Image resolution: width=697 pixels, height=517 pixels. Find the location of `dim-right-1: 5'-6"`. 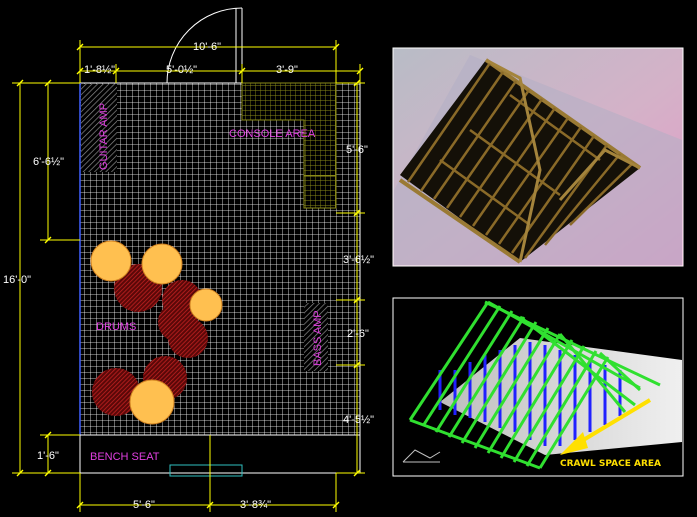

dim-right-1: 5'-6" is located at coordinates (357, 150).